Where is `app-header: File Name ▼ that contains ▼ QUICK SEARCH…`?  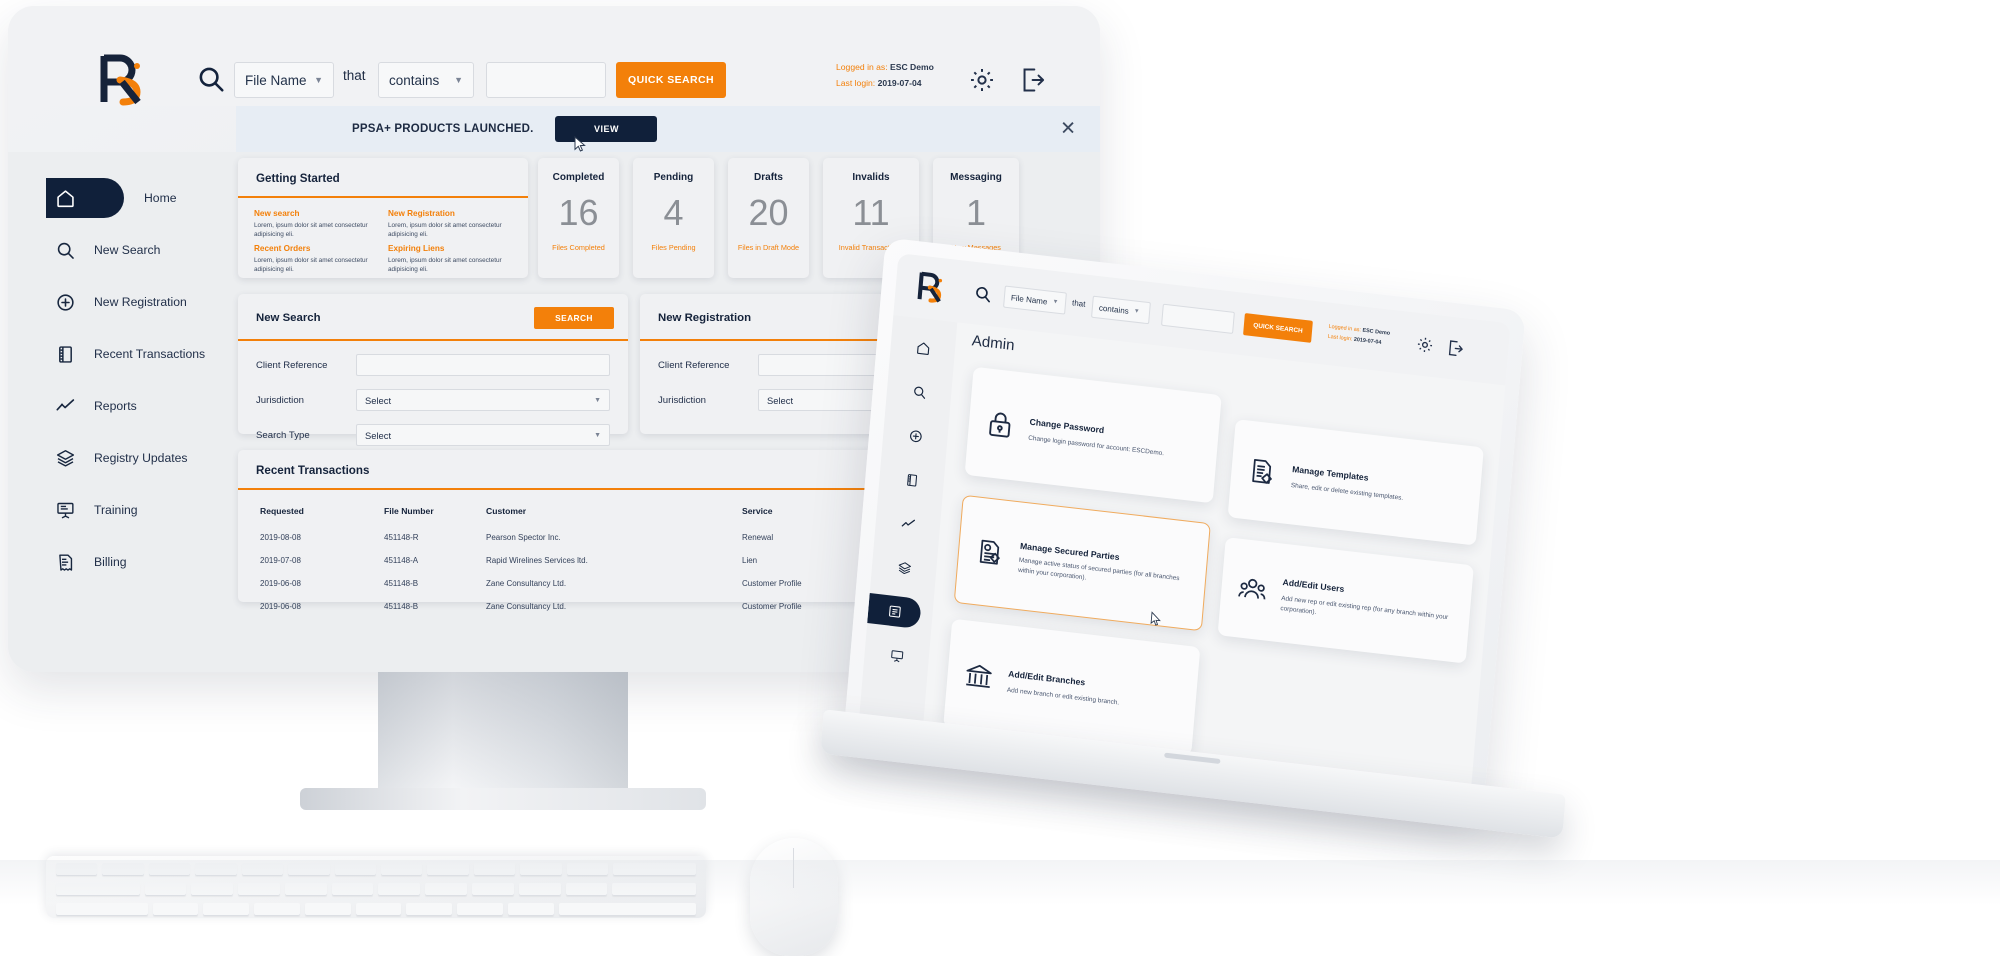 app-header: File Name ▼ that contains ▼ QUICK SEARCH… is located at coordinates (554, 56).